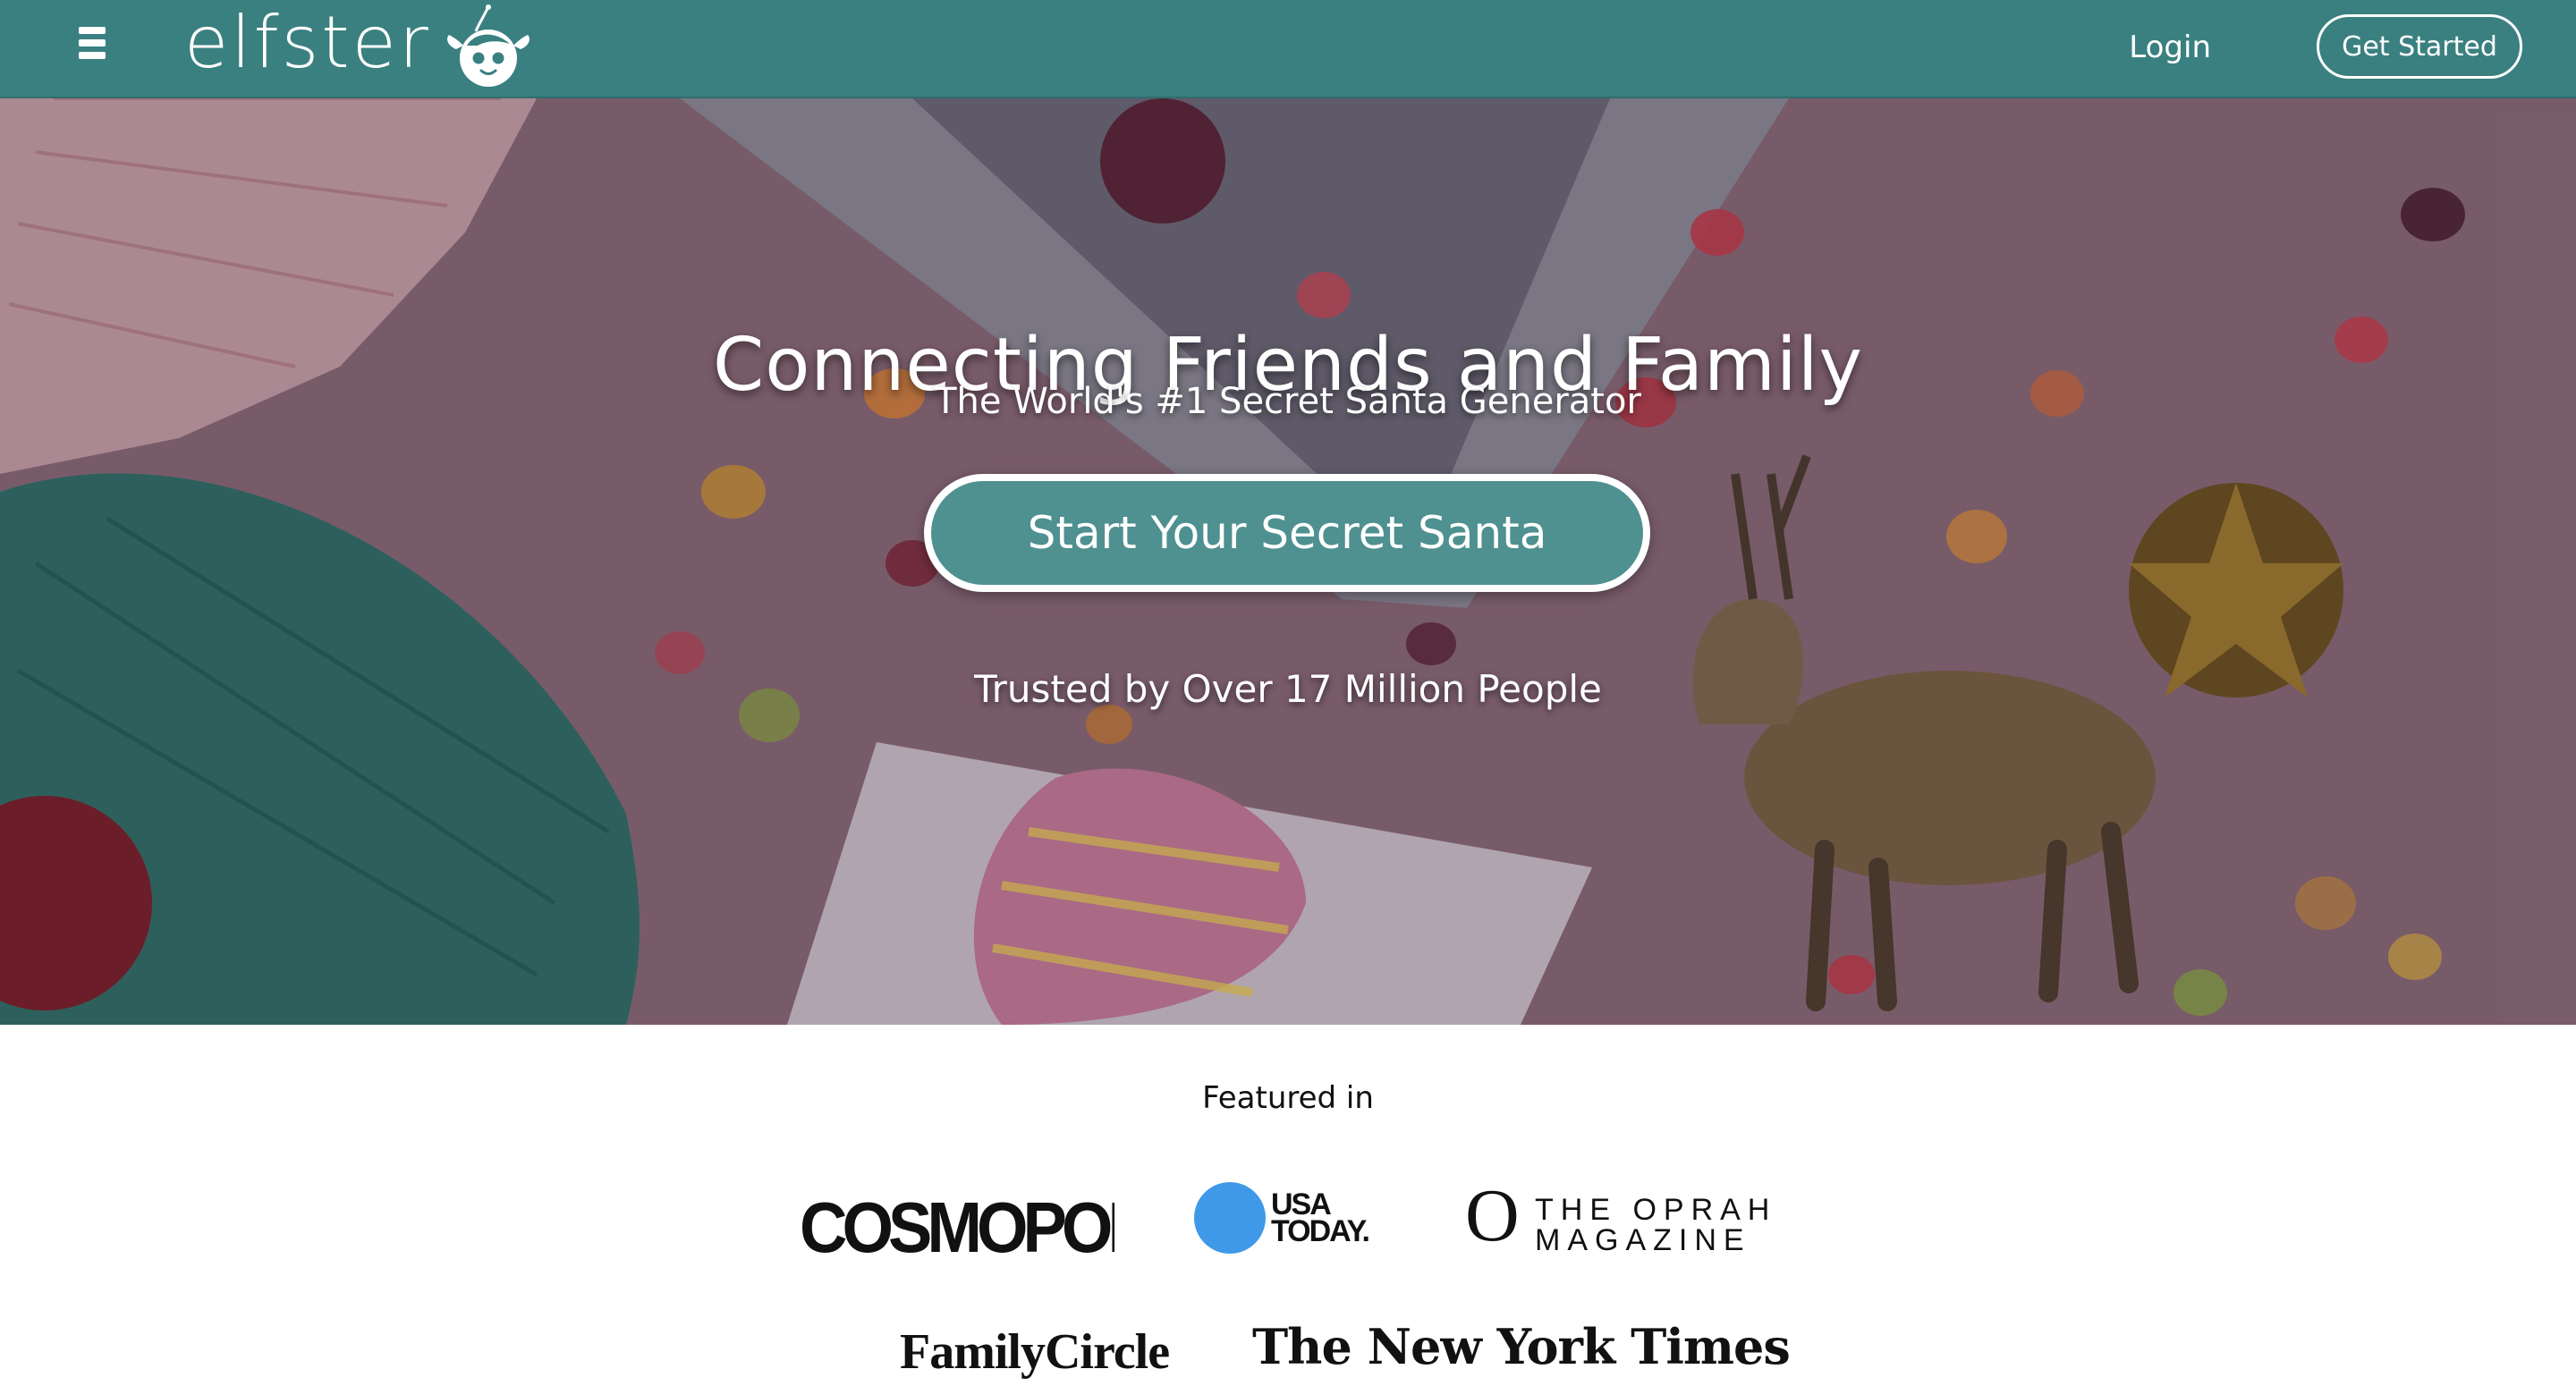  Describe the element at coordinates (957, 1227) in the screenshot. I see `cosmopolitan-logo: COSMOPOLITAN` at that location.